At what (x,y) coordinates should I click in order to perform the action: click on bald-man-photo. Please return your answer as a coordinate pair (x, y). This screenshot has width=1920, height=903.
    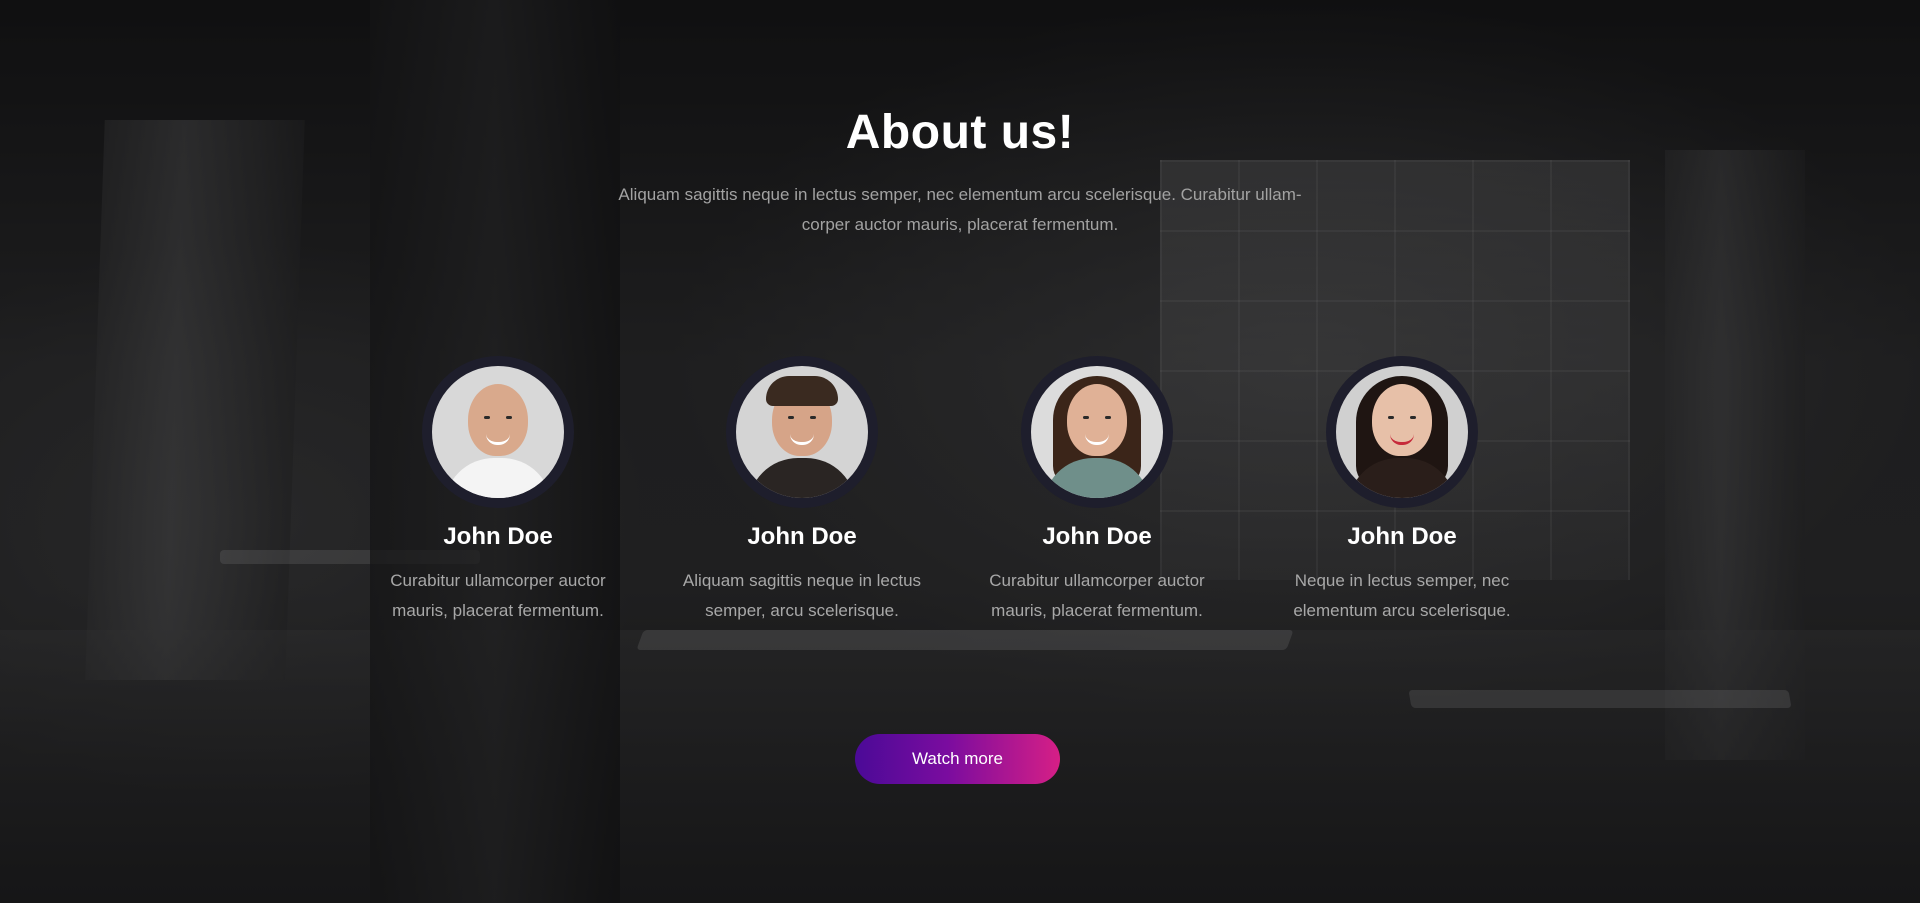
    Looking at the image, I should click on (498, 432).